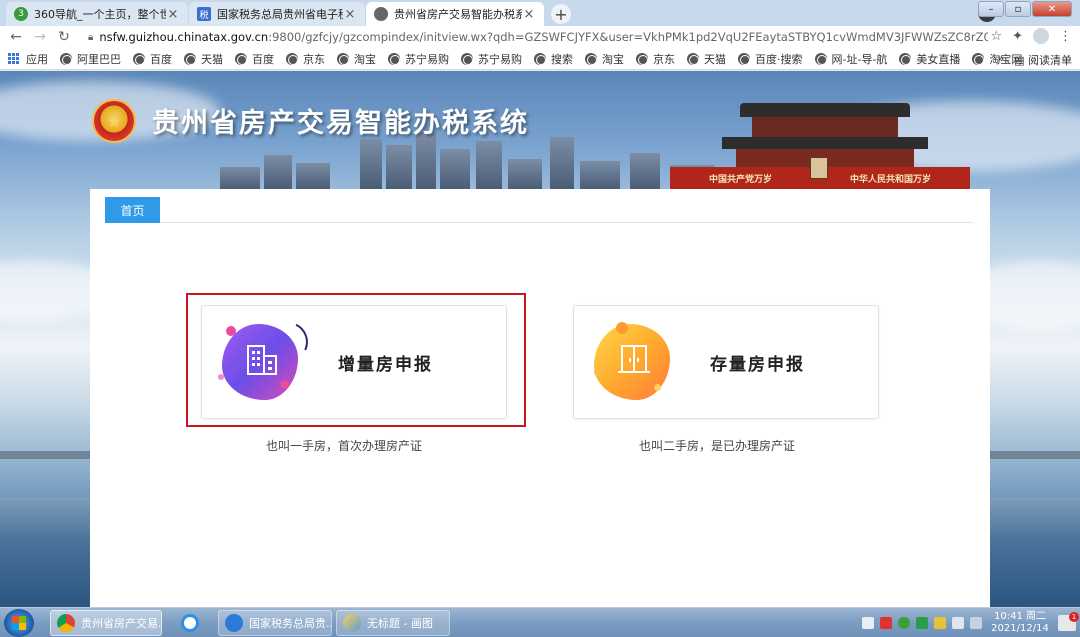 The height and width of the screenshot is (637, 1080). I want to click on ie-icon, so click(234, 623).